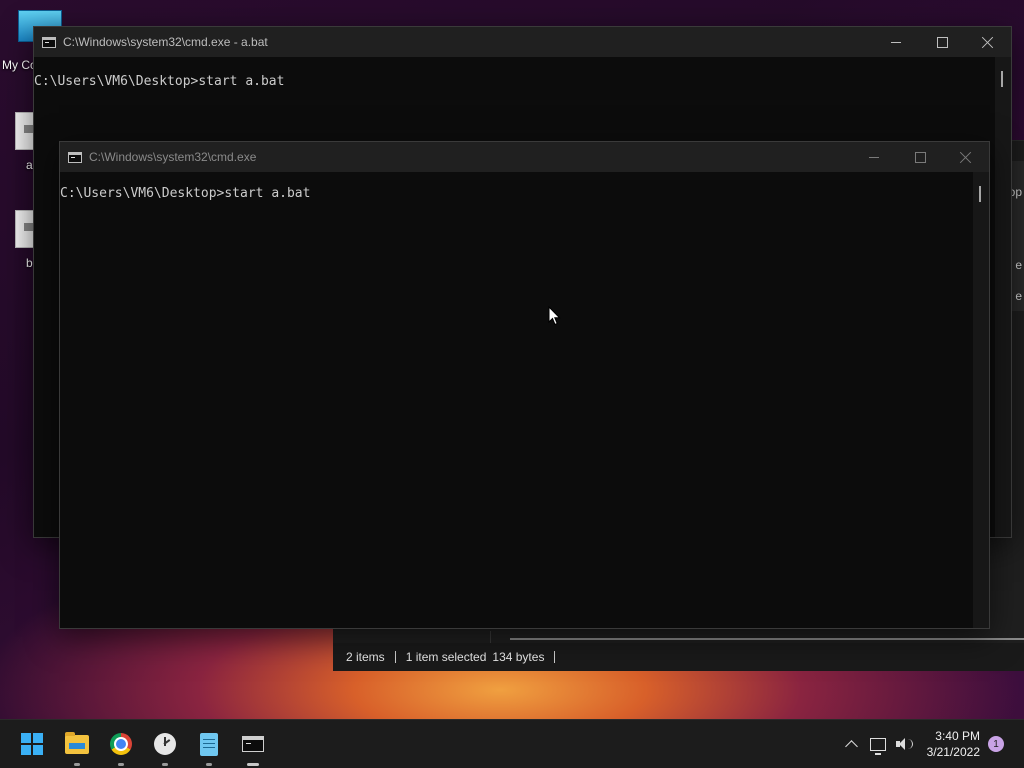 This screenshot has width=1024, height=768. Describe the element at coordinates (512, 743) in the screenshot. I see `taskbar: 3:40 PM 3/21/2022 1` at that location.